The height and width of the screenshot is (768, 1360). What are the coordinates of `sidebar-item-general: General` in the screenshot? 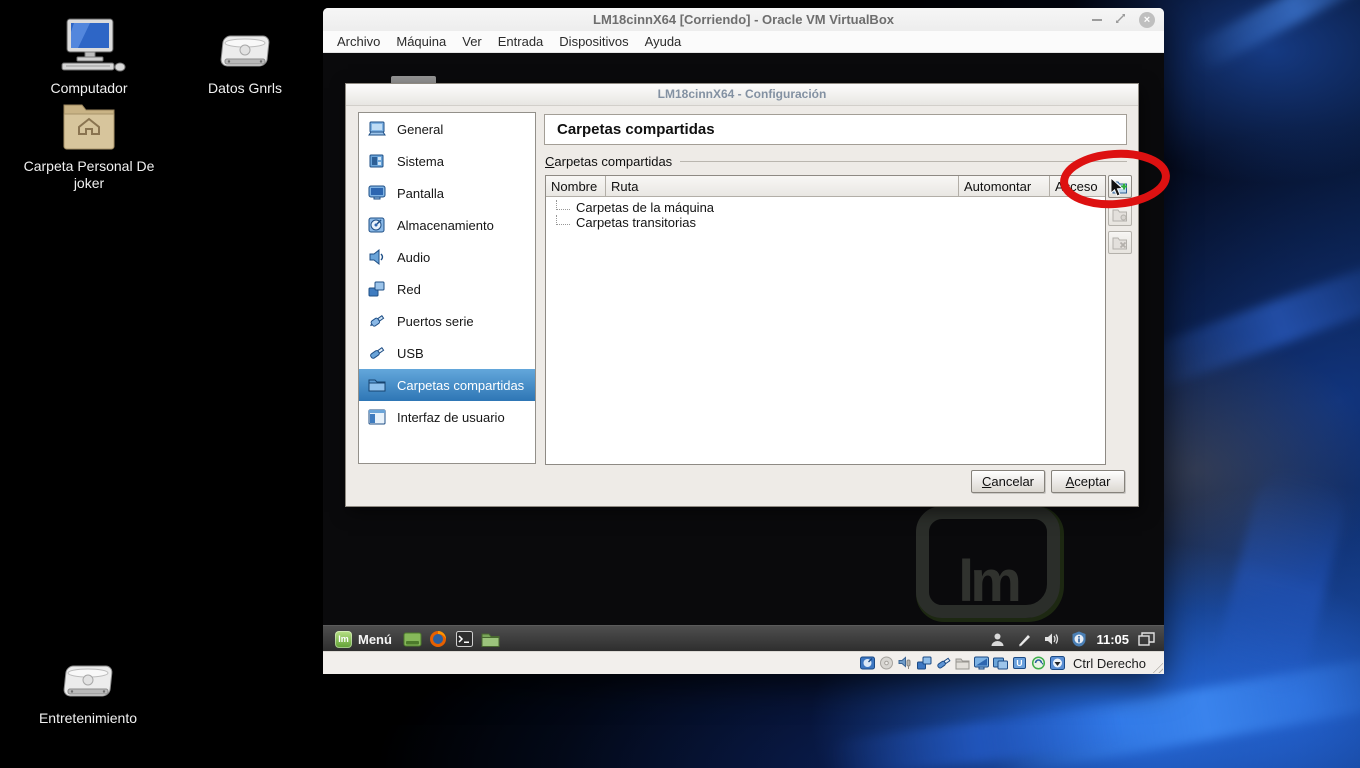 It's located at (447, 129).